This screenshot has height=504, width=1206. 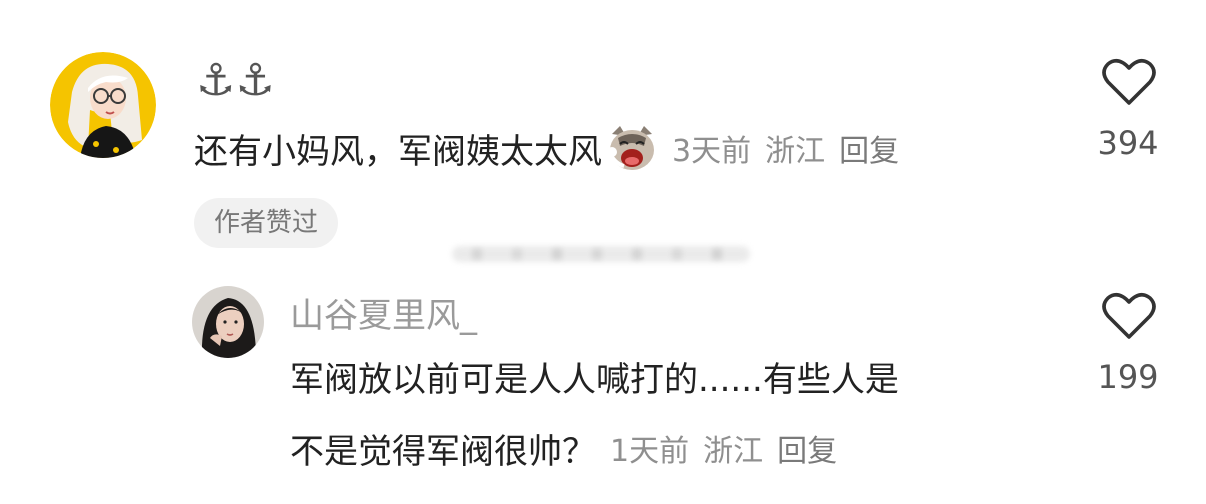 What do you see at coordinates (266, 223) in the screenshot?
I see `author-liked-badge: 作者赞过` at bounding box center [266, 223].